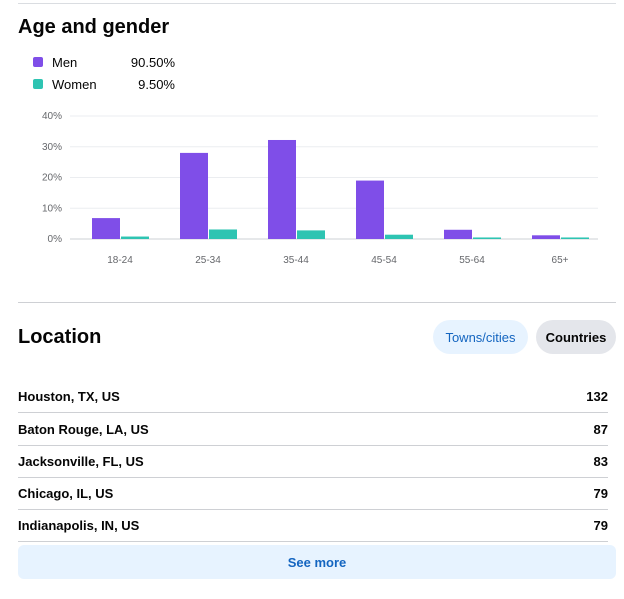 The image size is (624, 599). I want to click on y-tick-label: 0%, so click(55, 239).